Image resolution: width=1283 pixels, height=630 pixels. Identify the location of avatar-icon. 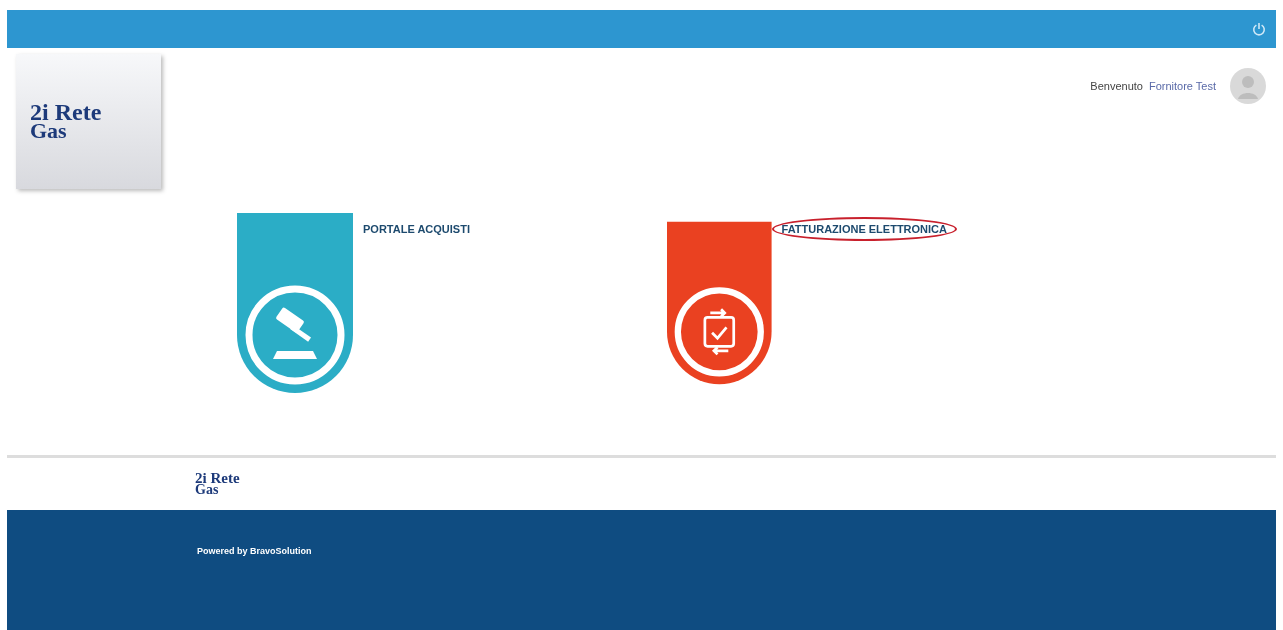
(1248, 86).